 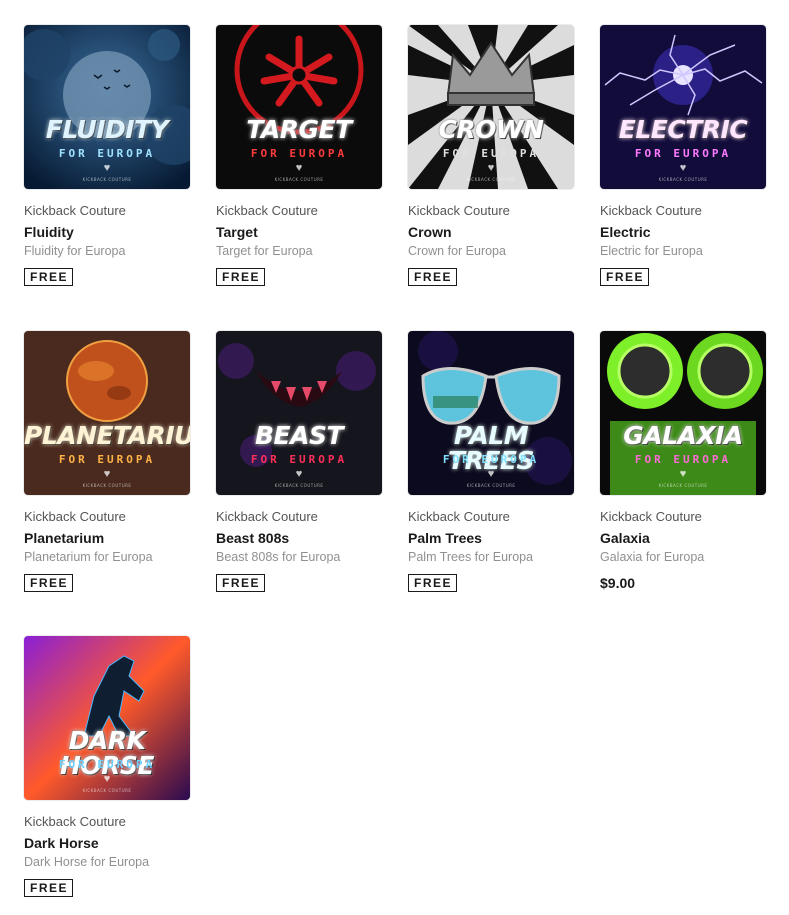 I want to click on product-artwork: Crown For Europa ♥ KICKBACK COUTURE, so click(x=491, y=107).